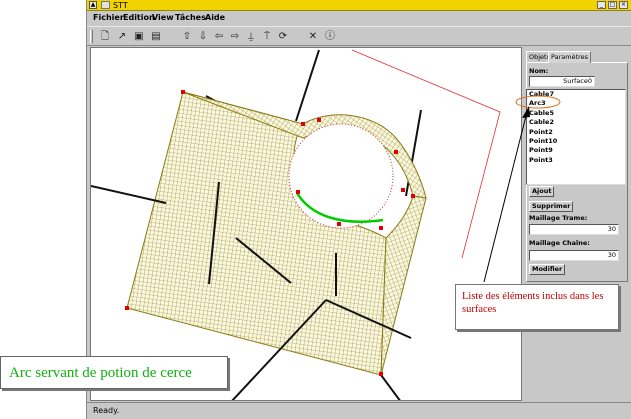 The height and width of the screenshot is (419, 631). I want to click on weft-mesh-label: Maillage Trame:, so click(558, 218).